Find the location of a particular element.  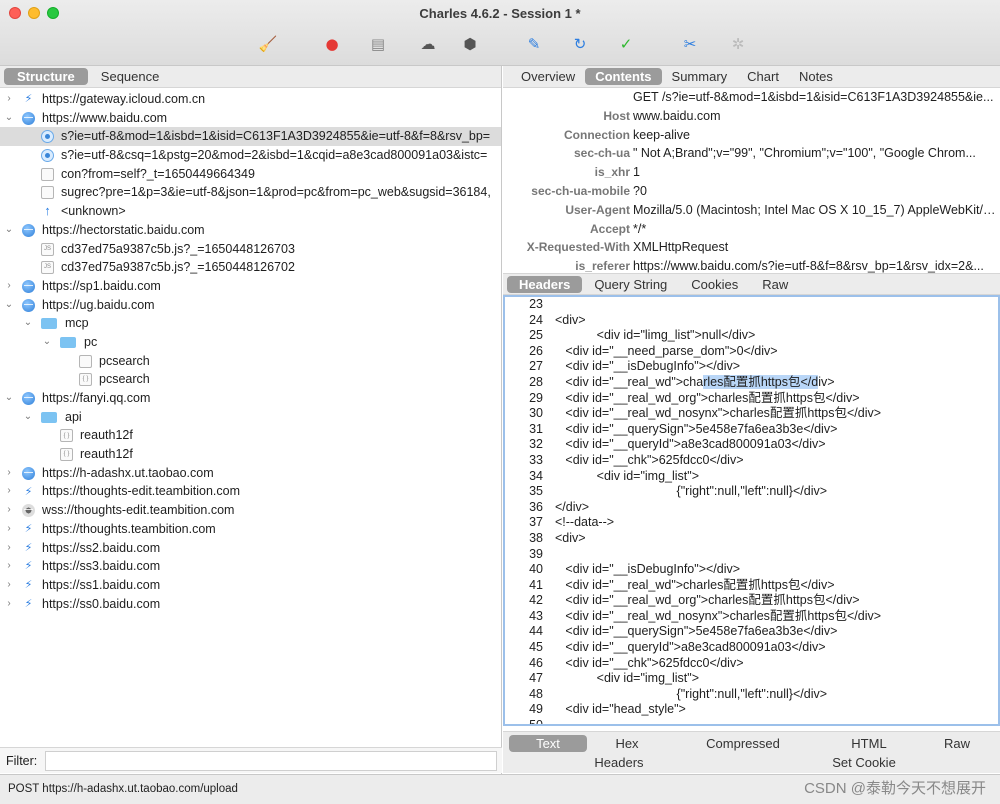

tree-row: ⌄ pc is located at coordinates (250, 342).